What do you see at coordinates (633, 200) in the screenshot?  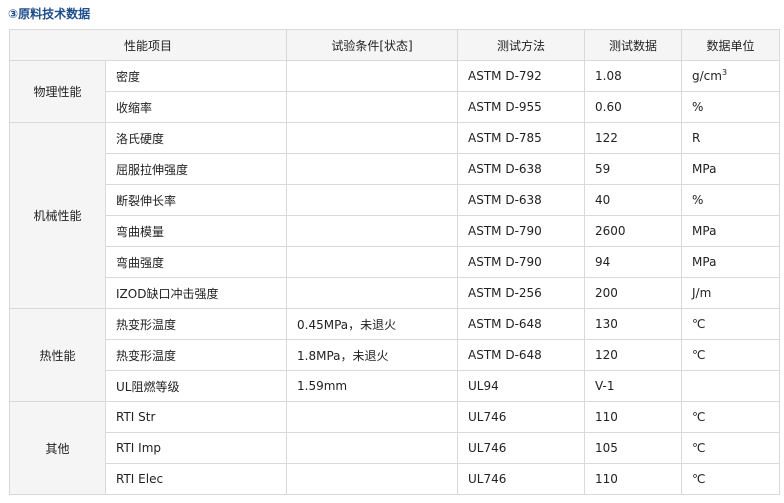 I see `value-cell: 40` at bounding box center [633, 200].